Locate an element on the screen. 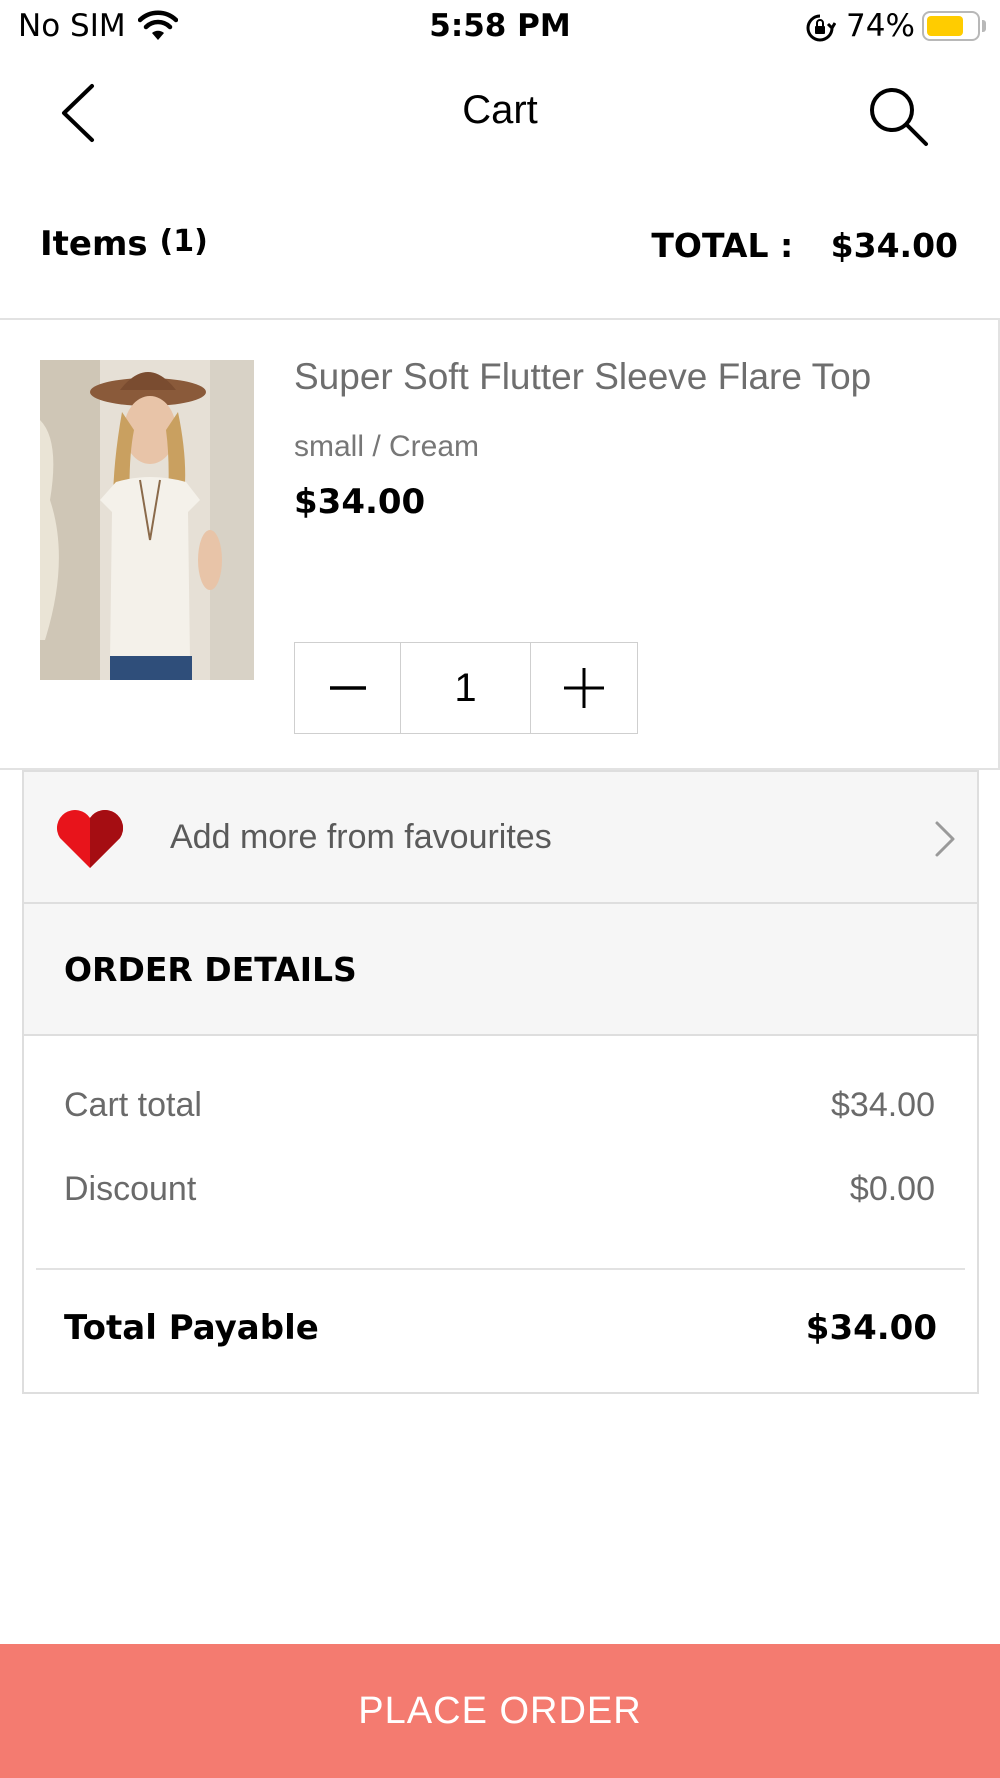 The image size is (1000, 1778). favourites-label: Add more from favourites is located at coordinates (361, 837).